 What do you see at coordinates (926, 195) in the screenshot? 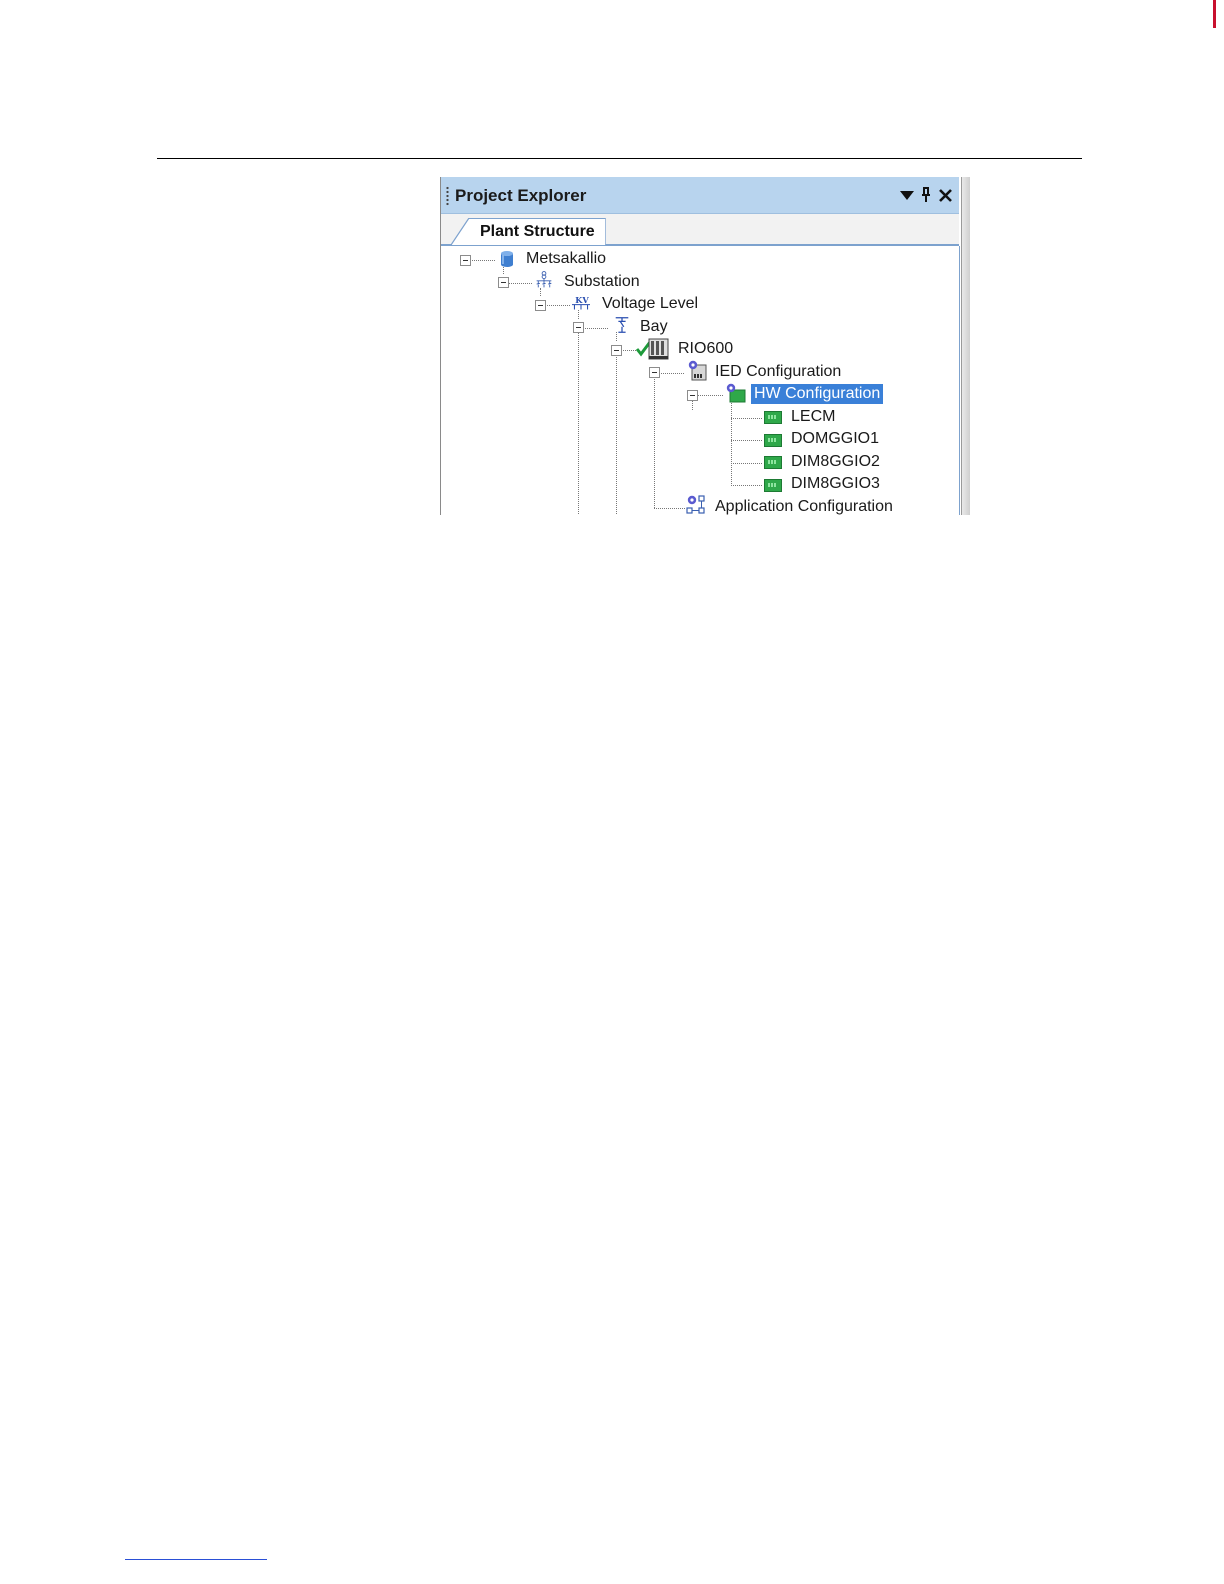
I see `pin-icon` at bounding box center [926, 195].